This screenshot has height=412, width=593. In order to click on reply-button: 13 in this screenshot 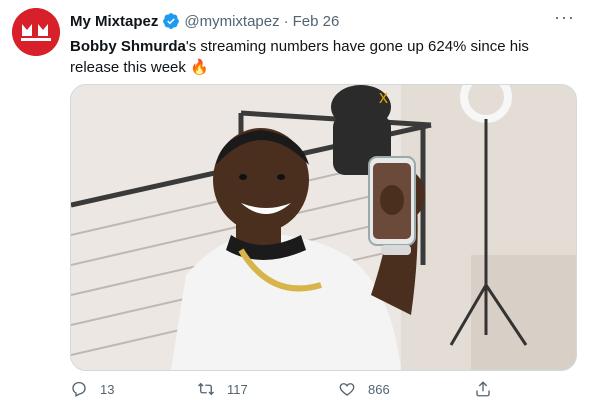, I will do `click(92, 389)`.